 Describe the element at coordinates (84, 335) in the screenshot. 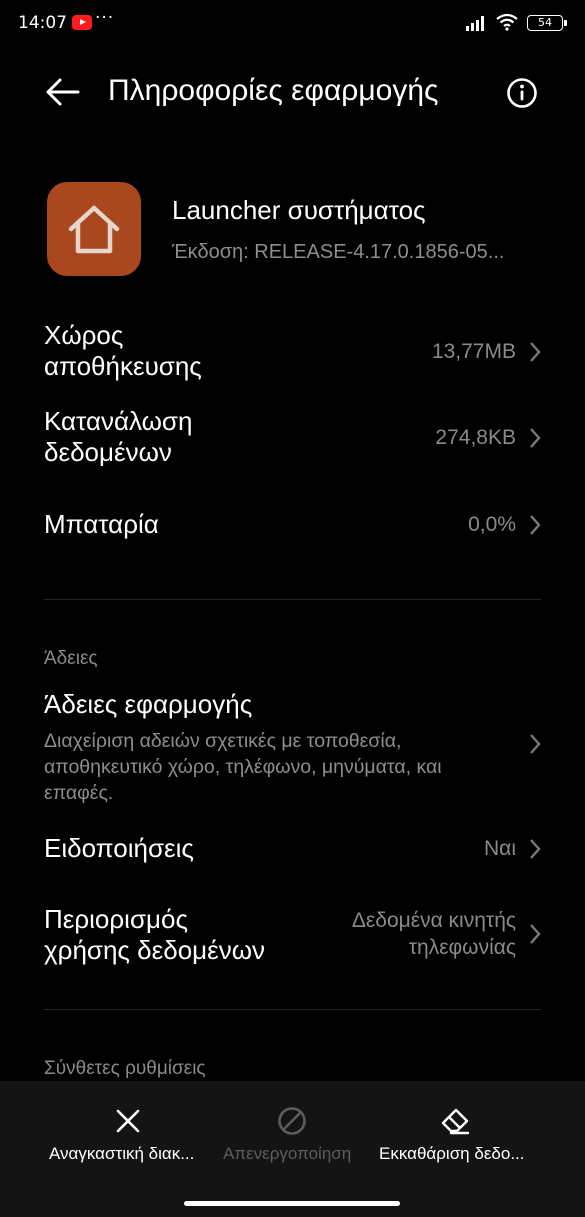

I see `storage-label-line1: Χώρος` at that location.